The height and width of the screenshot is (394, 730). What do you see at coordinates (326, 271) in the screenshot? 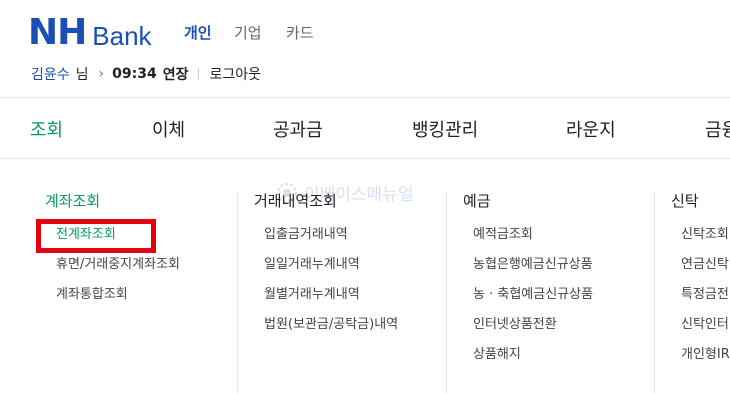
I see `menu-link-daily-summary: 일일거래누계내역` at bounding box center [326, 271].